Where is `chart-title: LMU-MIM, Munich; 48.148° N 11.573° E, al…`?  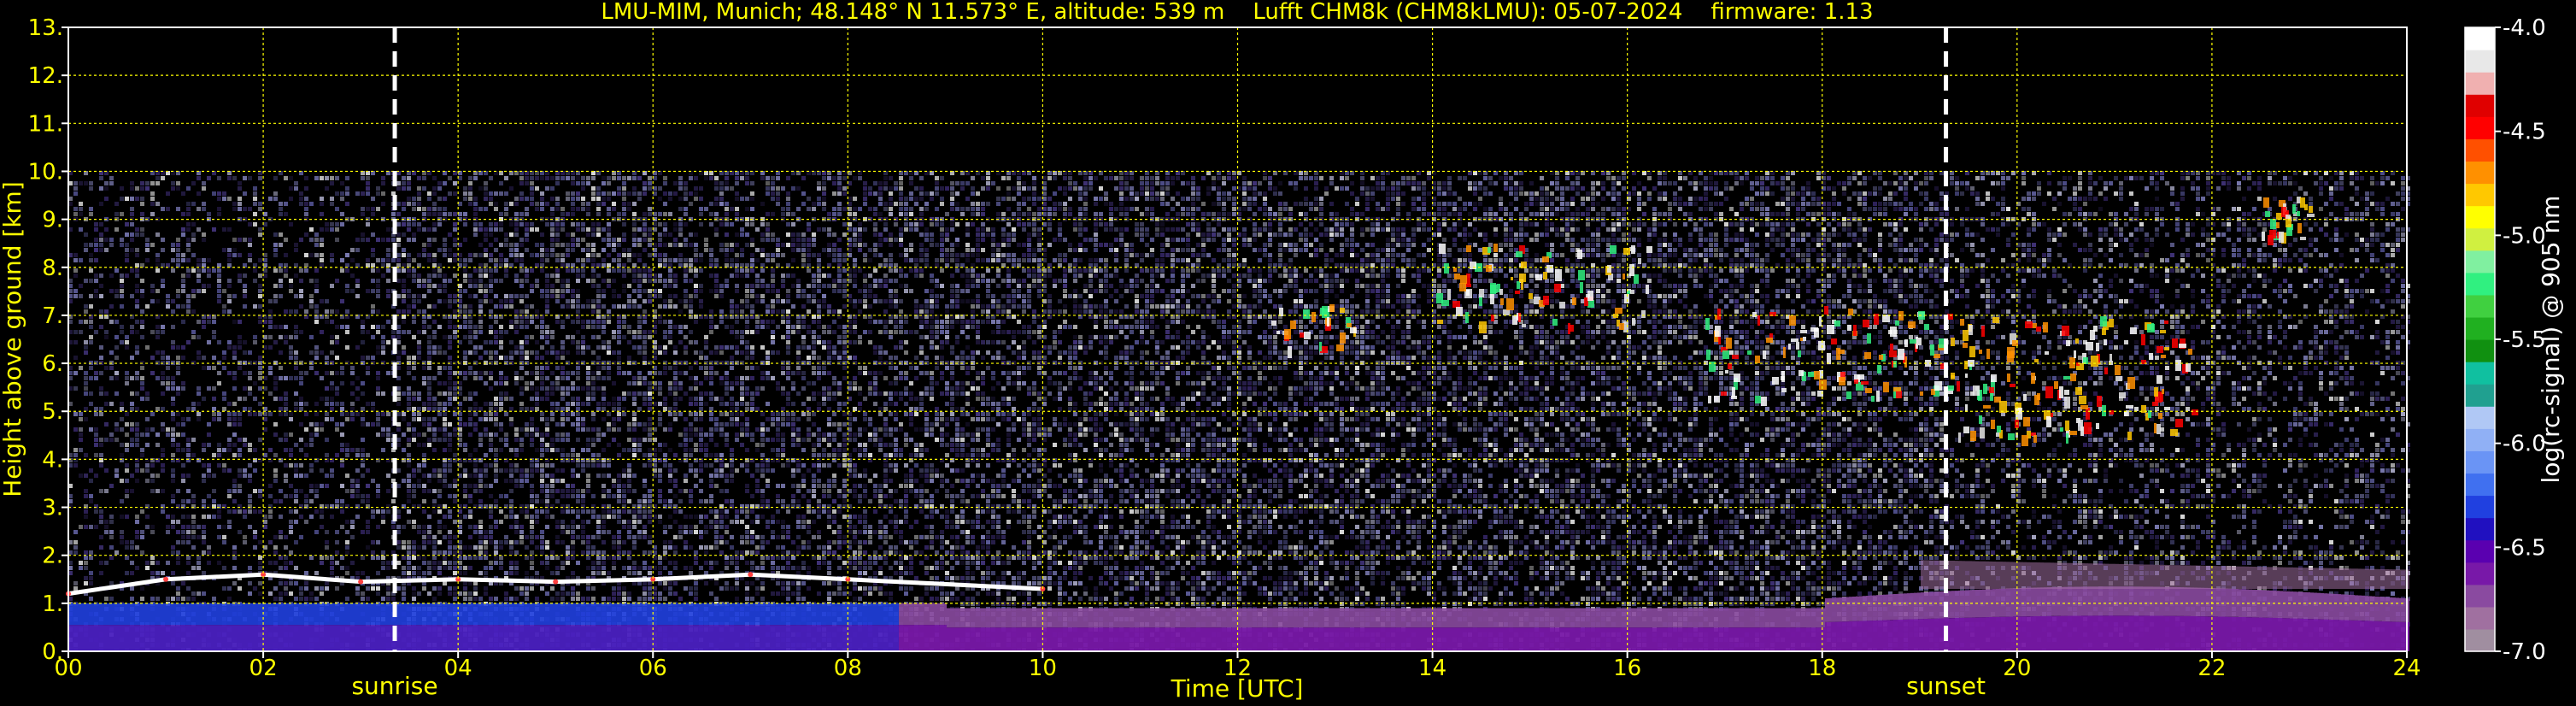
chart-title: LMU-MIM, Munich; 48.148° N 11.573° E, al… is located at coordinates (1237, 12).